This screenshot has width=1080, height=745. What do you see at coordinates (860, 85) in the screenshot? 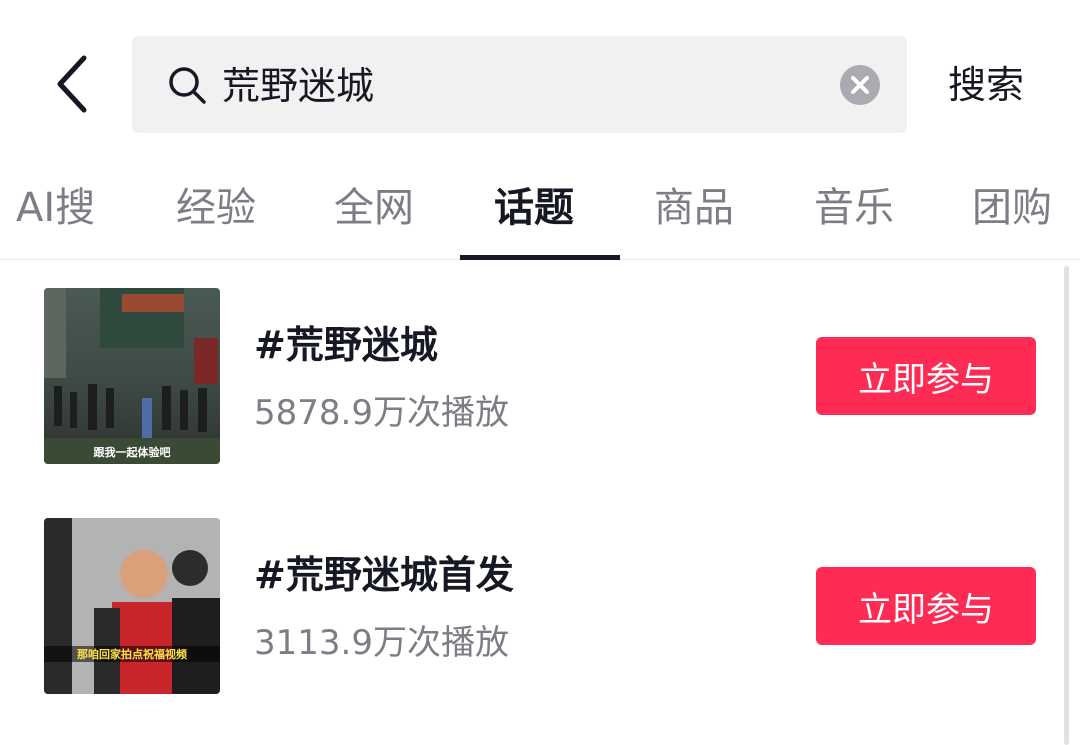
I see `clear-icon` at bounding box center [860, 85].